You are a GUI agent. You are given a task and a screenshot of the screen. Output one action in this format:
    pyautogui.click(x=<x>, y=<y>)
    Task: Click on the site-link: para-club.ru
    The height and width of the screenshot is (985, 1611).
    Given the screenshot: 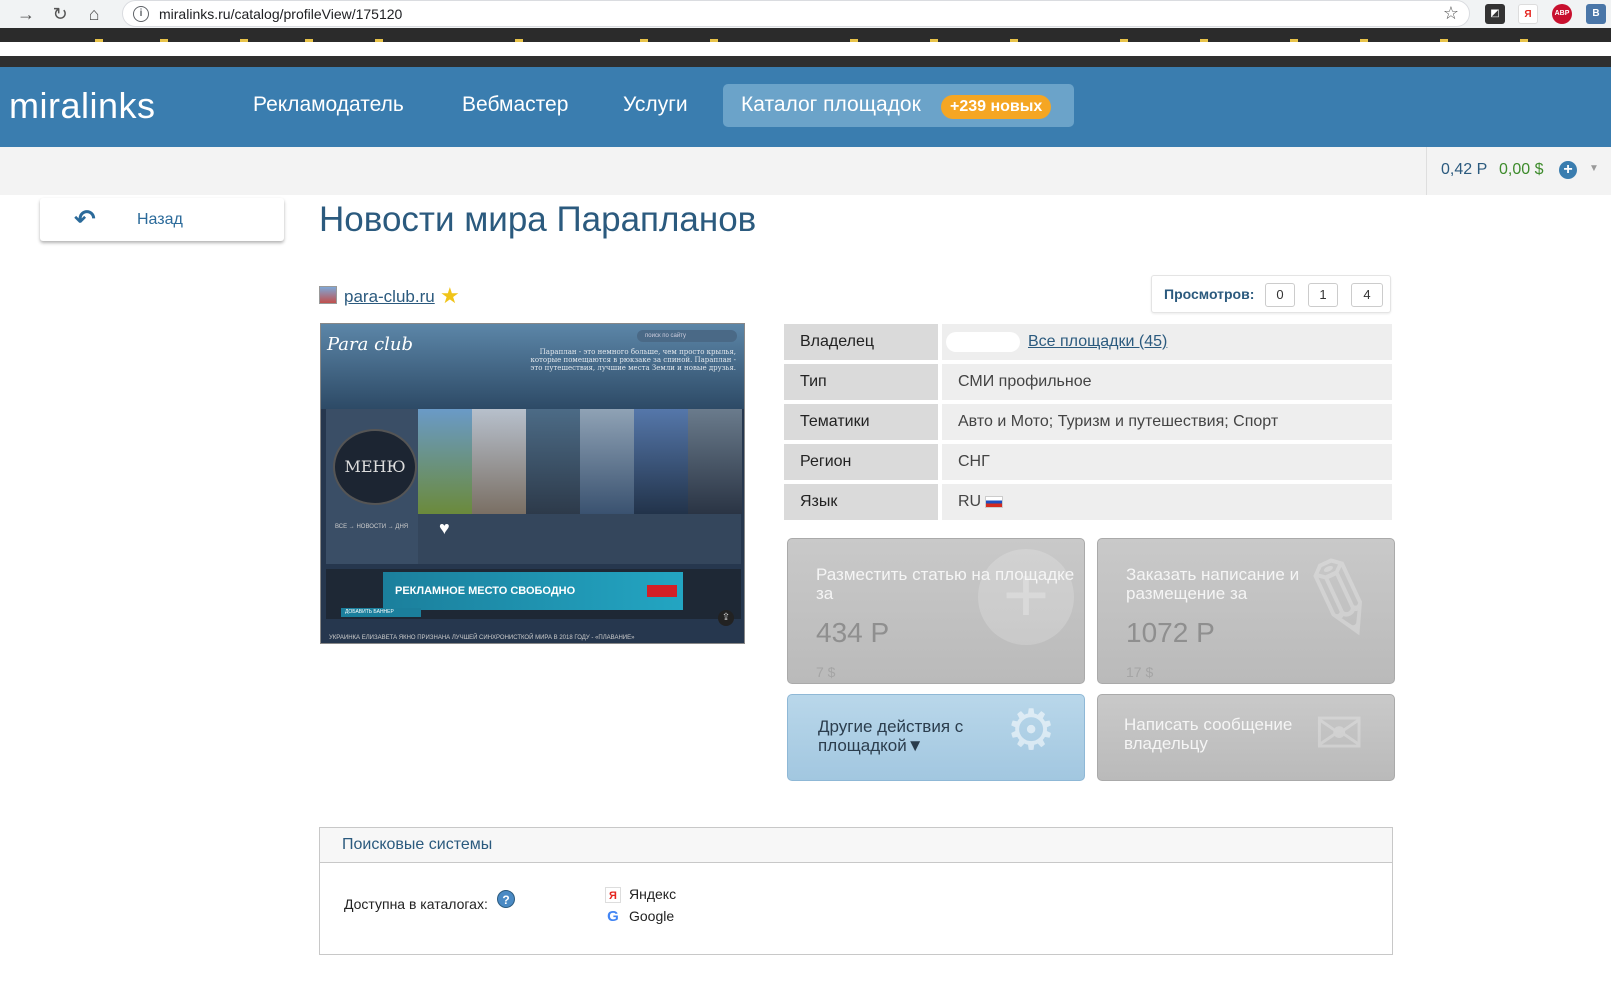 What is the action you would take?
    pyautogui.click(x=389, y=297)
    